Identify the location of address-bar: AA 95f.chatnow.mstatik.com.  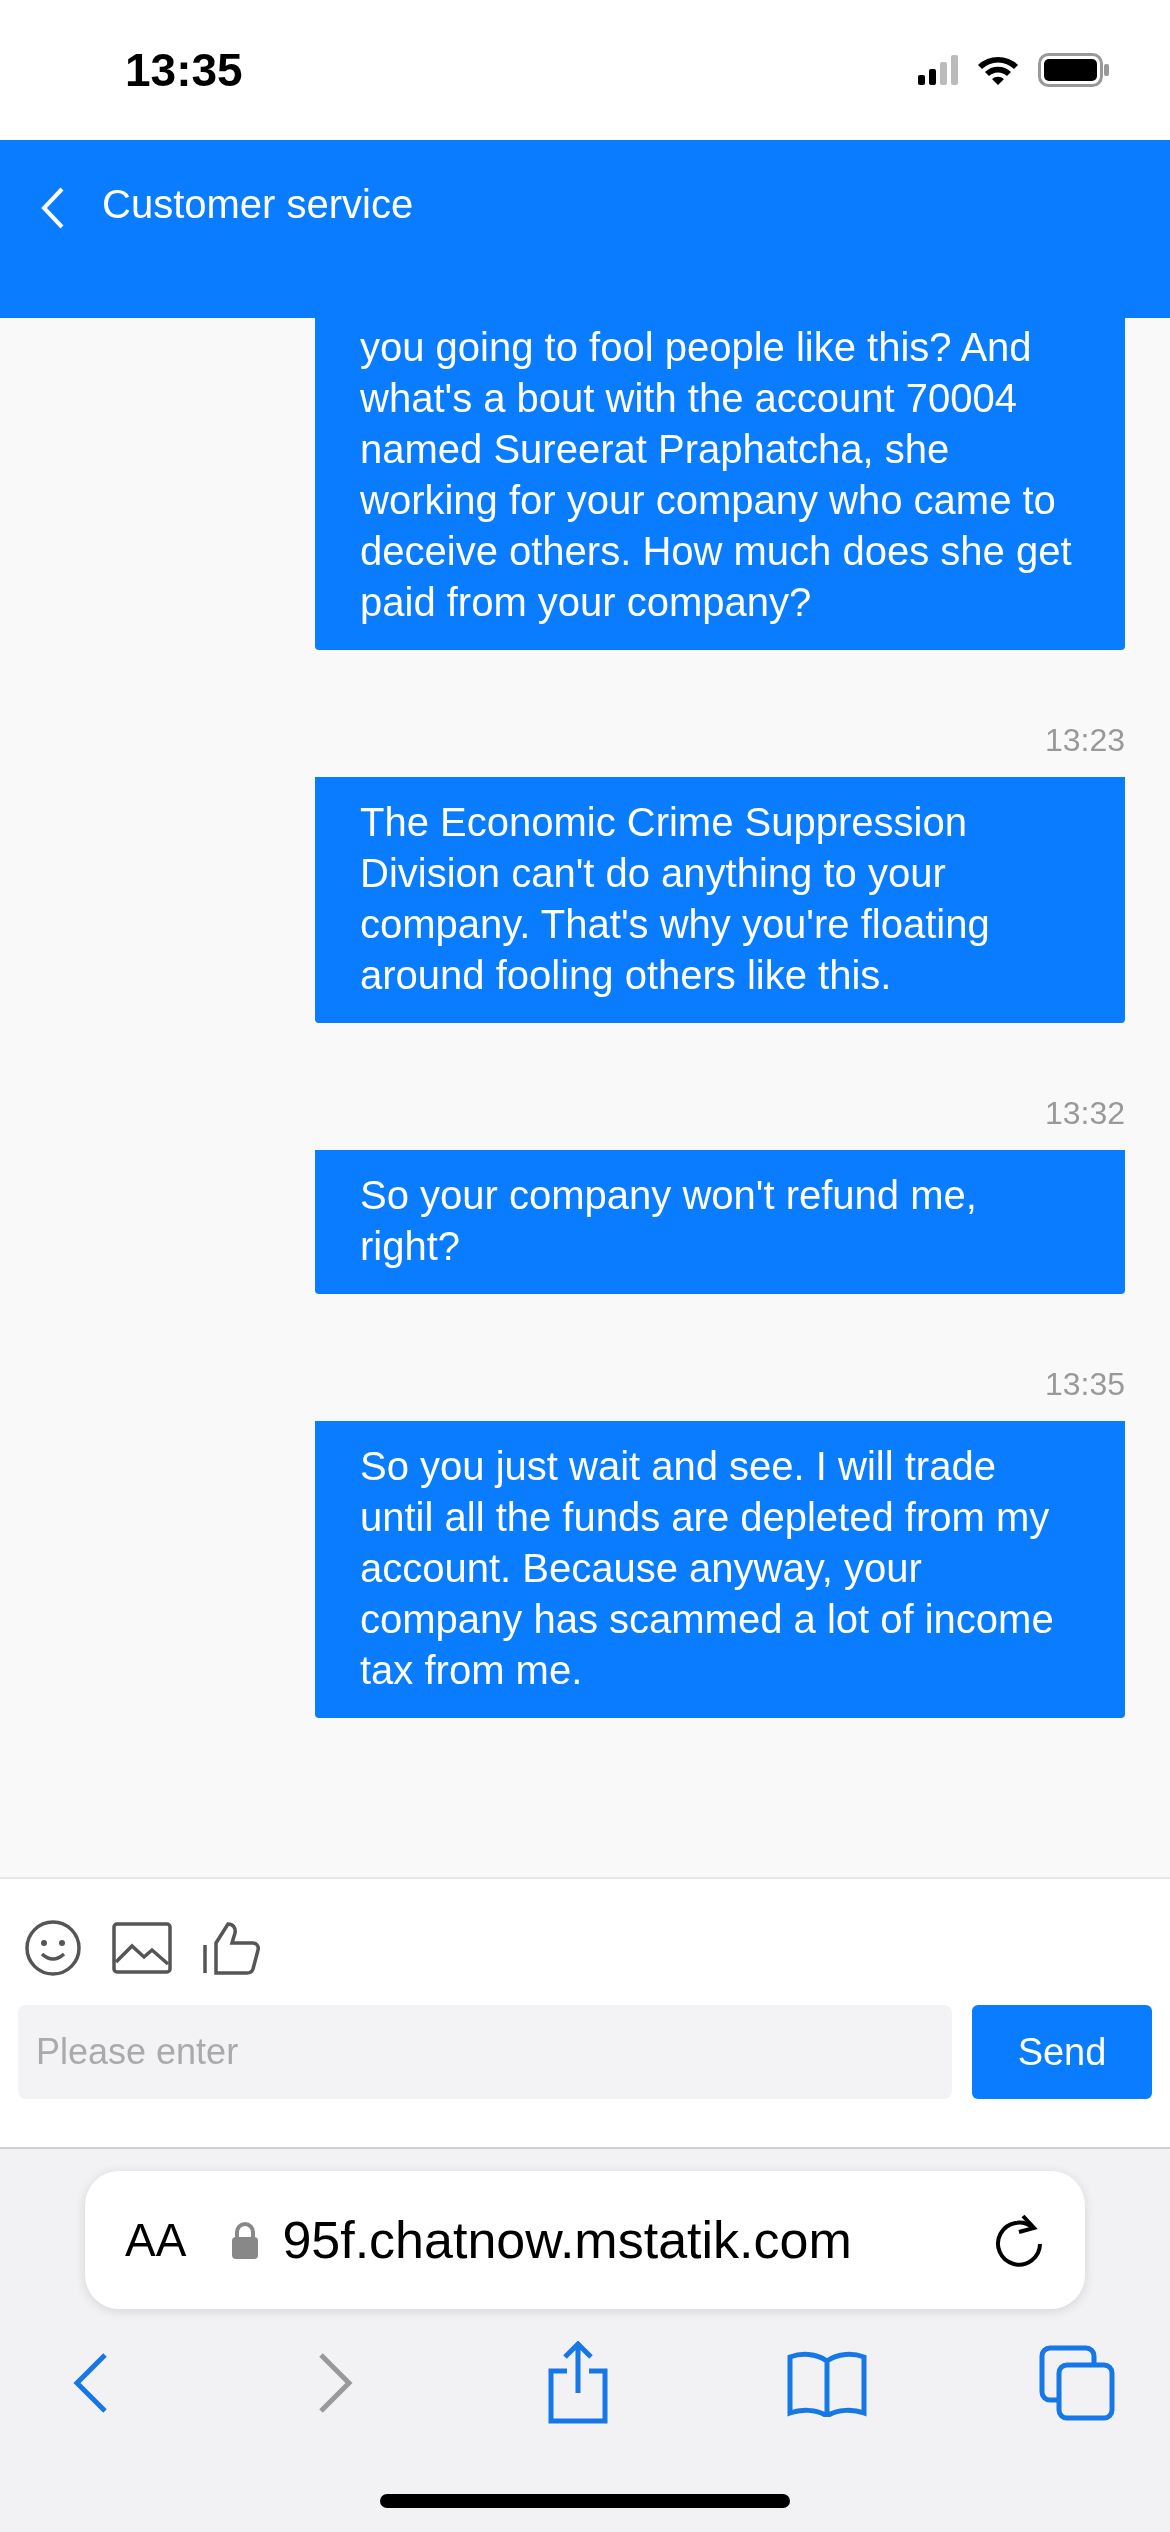
(585, 2240).